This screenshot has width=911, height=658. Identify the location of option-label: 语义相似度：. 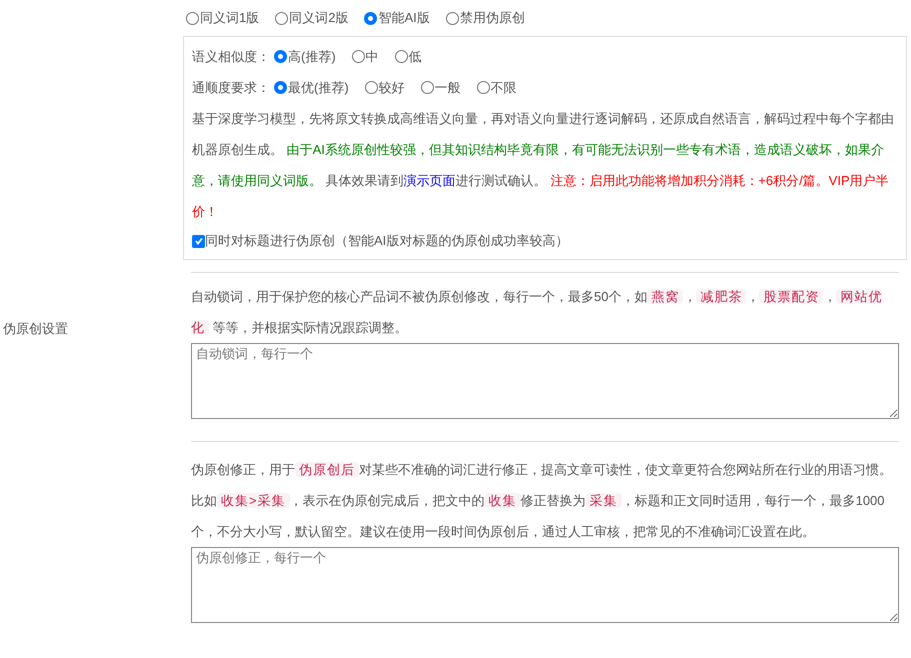
(231, 57).